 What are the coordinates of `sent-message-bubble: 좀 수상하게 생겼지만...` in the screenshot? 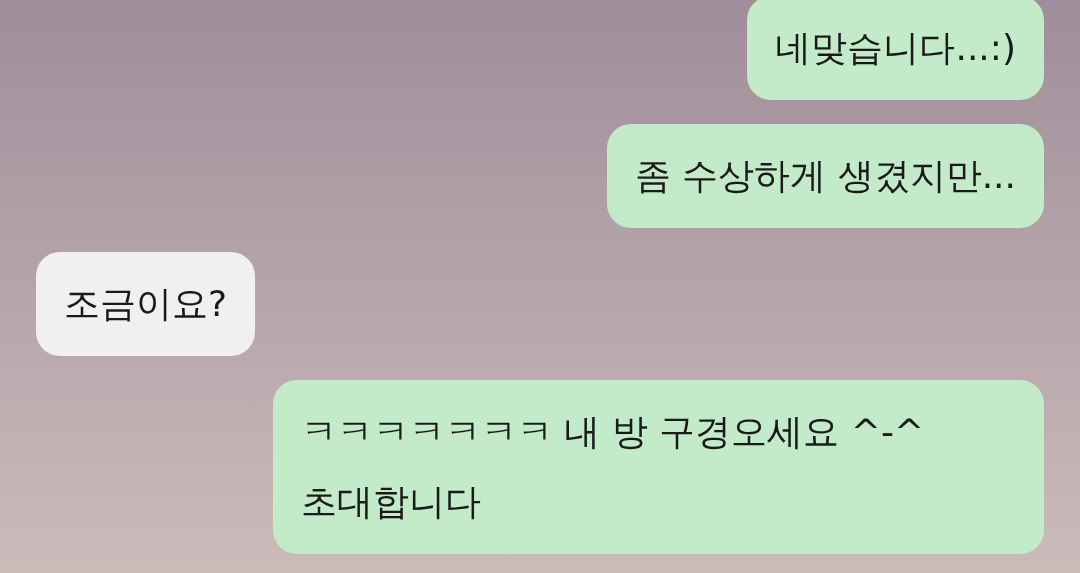 It's located at (825, 176).